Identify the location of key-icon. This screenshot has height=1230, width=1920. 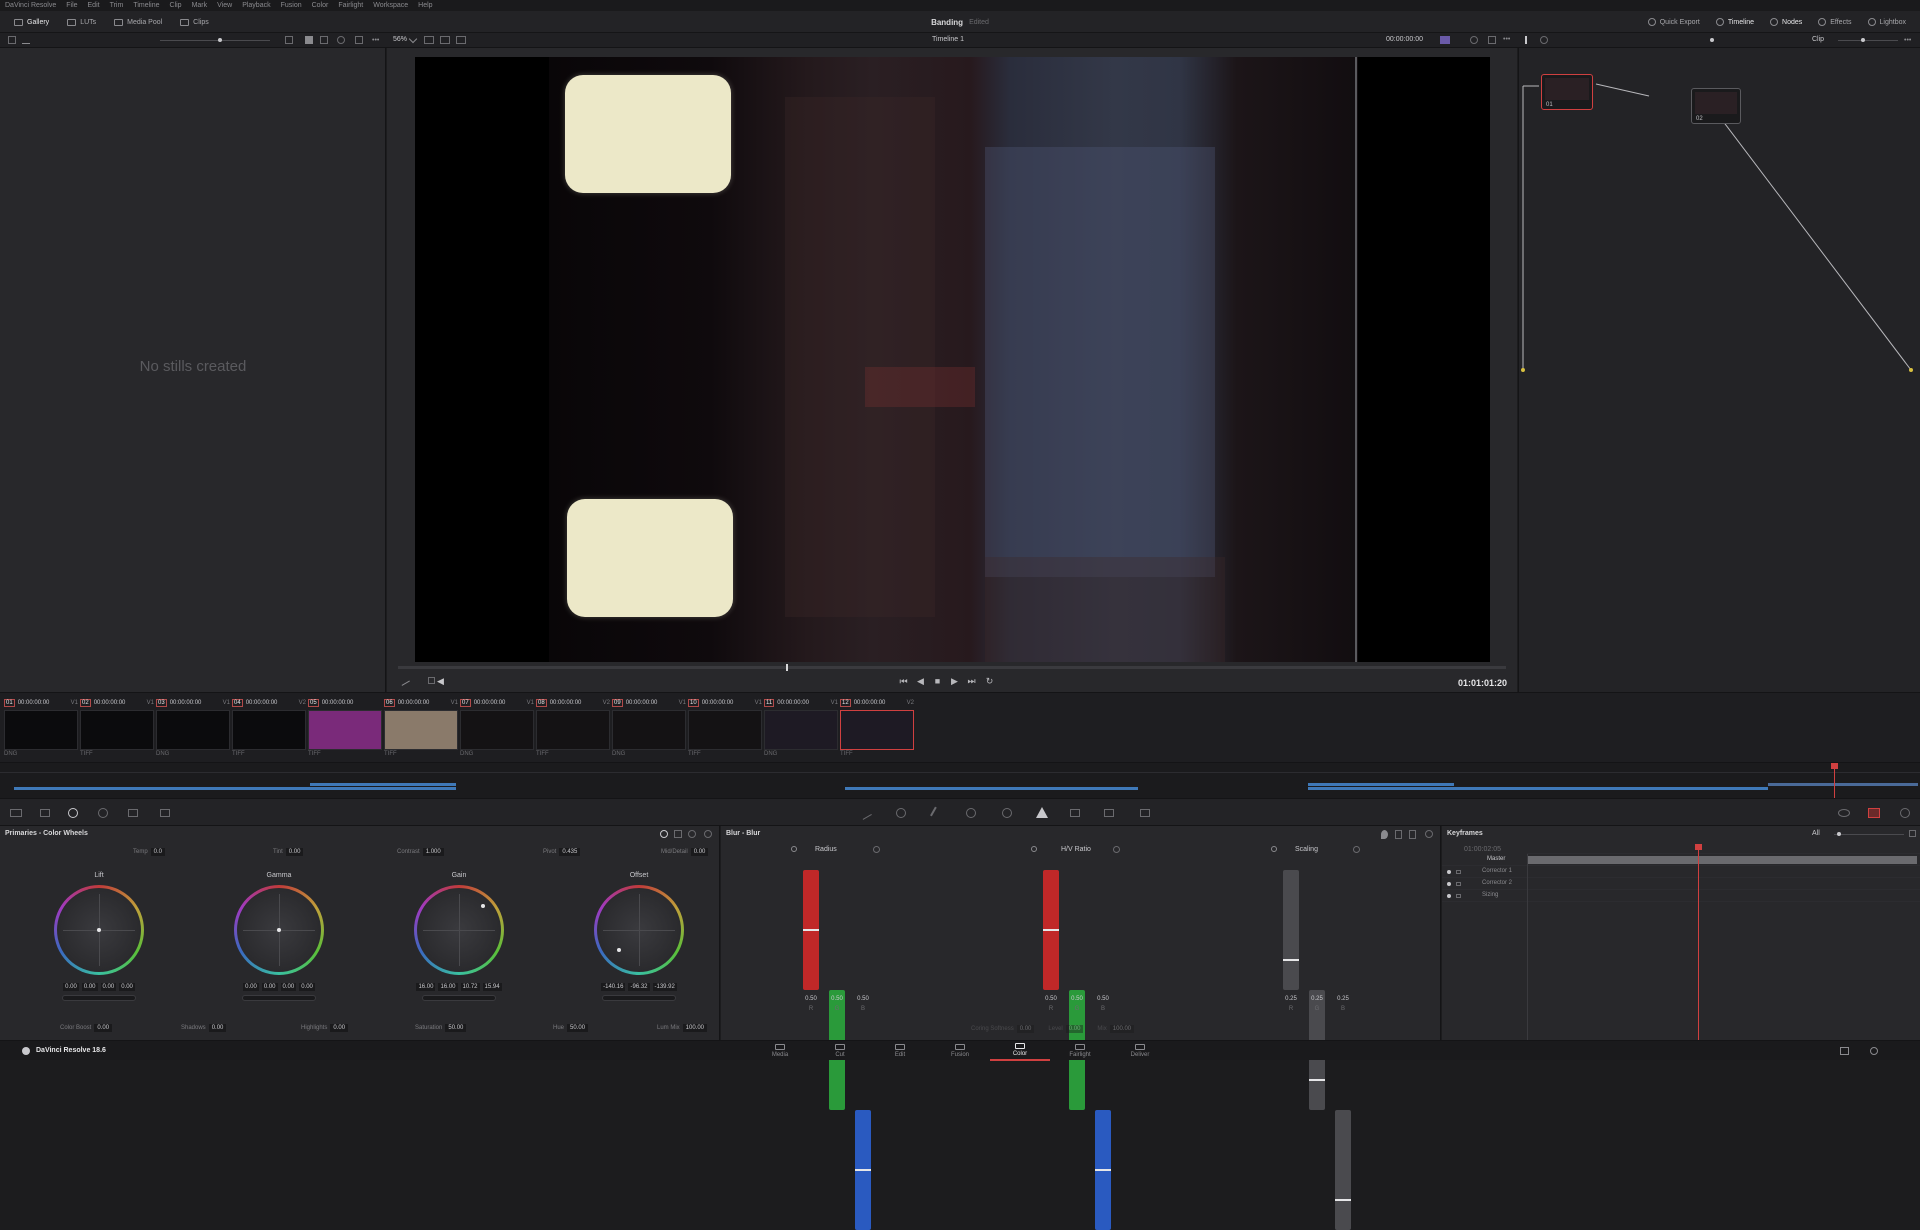
(1075, 813).